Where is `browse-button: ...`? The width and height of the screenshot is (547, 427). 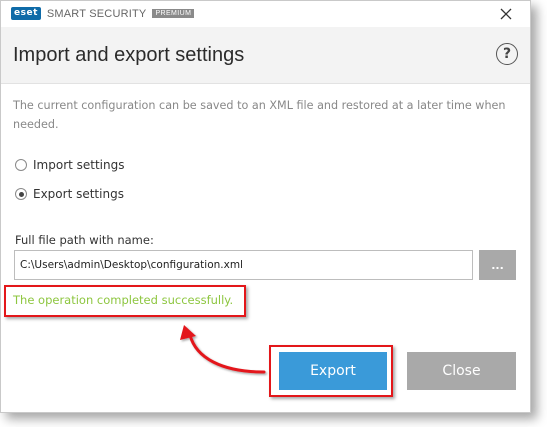
browse-button: ... is located at coordinates (497, 265).